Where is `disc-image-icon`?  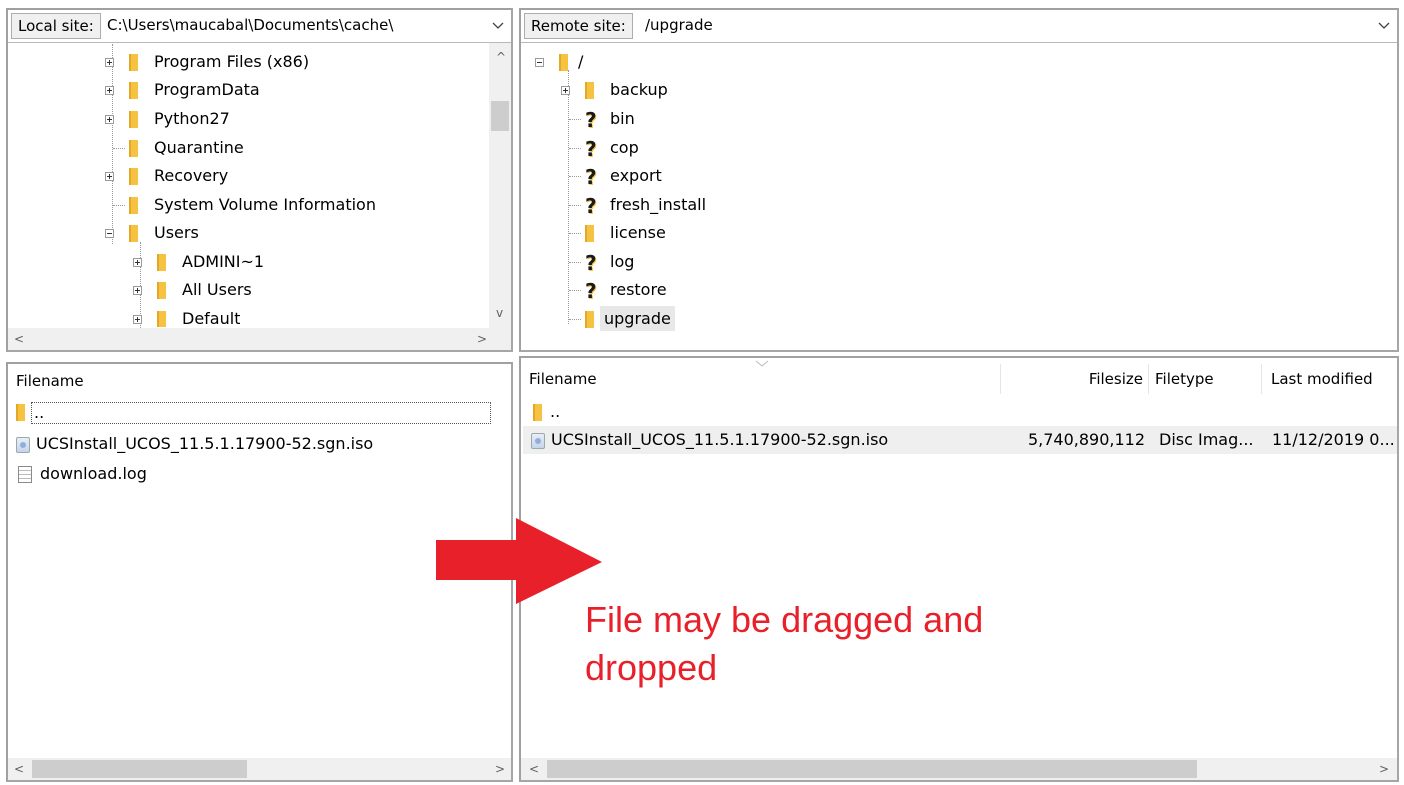
disc-image-icon is located at coordinates (23, 444).